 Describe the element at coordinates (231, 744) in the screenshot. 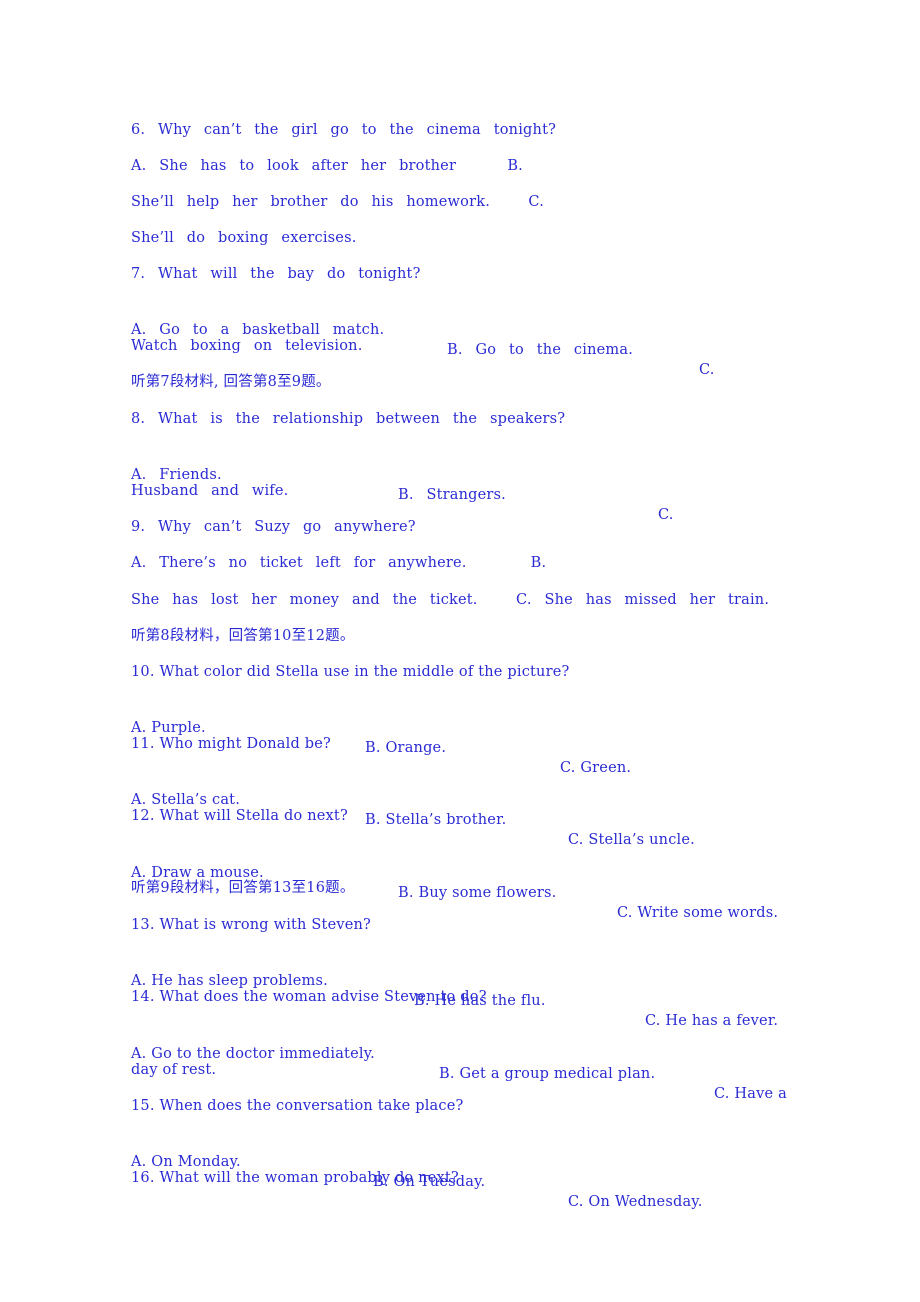

I see `question-11: 11. Who might Donald be?` at that location.